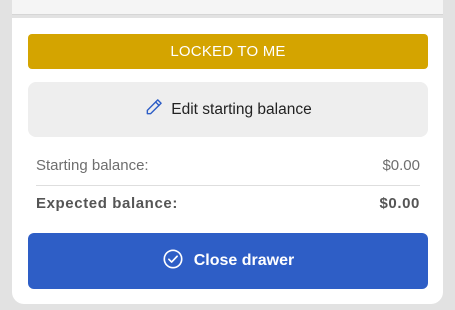  I want to click on expected-balance-row: Expected balance: $0.00, so click(228, 203).